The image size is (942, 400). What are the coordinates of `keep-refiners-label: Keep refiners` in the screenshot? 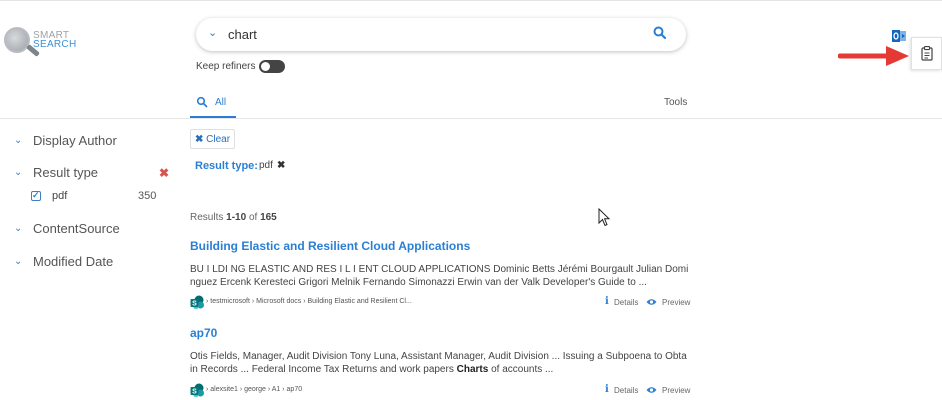 It's located at (226, 66).